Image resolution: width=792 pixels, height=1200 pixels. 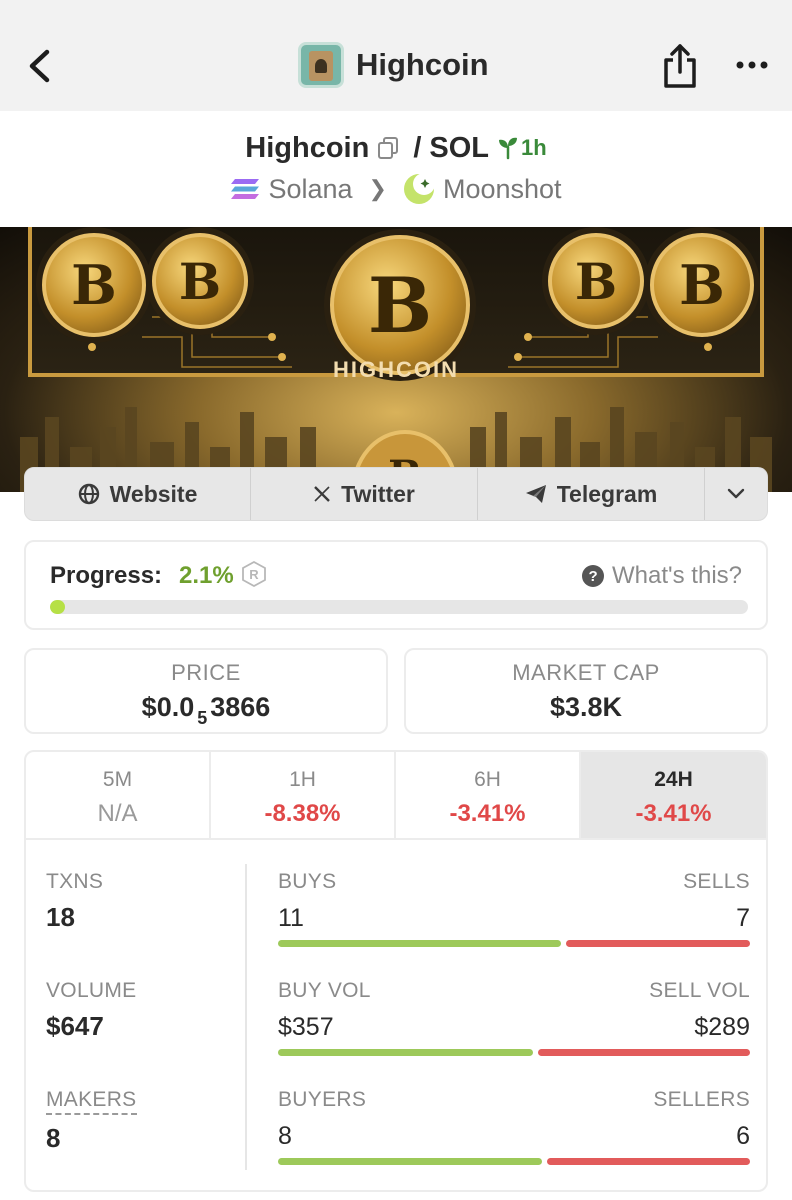 What do you see at coordinates (722, 1027) in the screenshot?
I see `sell-vol-value: $289` at bounding box center [722, 1027].